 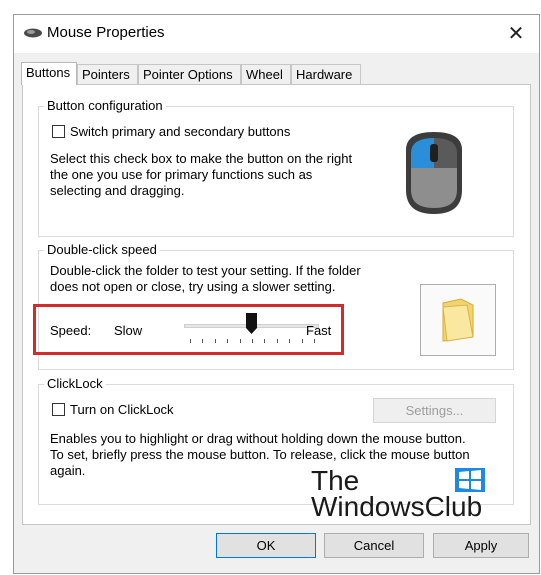 I want to click on clicklock-label: Turn on ClickLock, so click(x=122, y=409).